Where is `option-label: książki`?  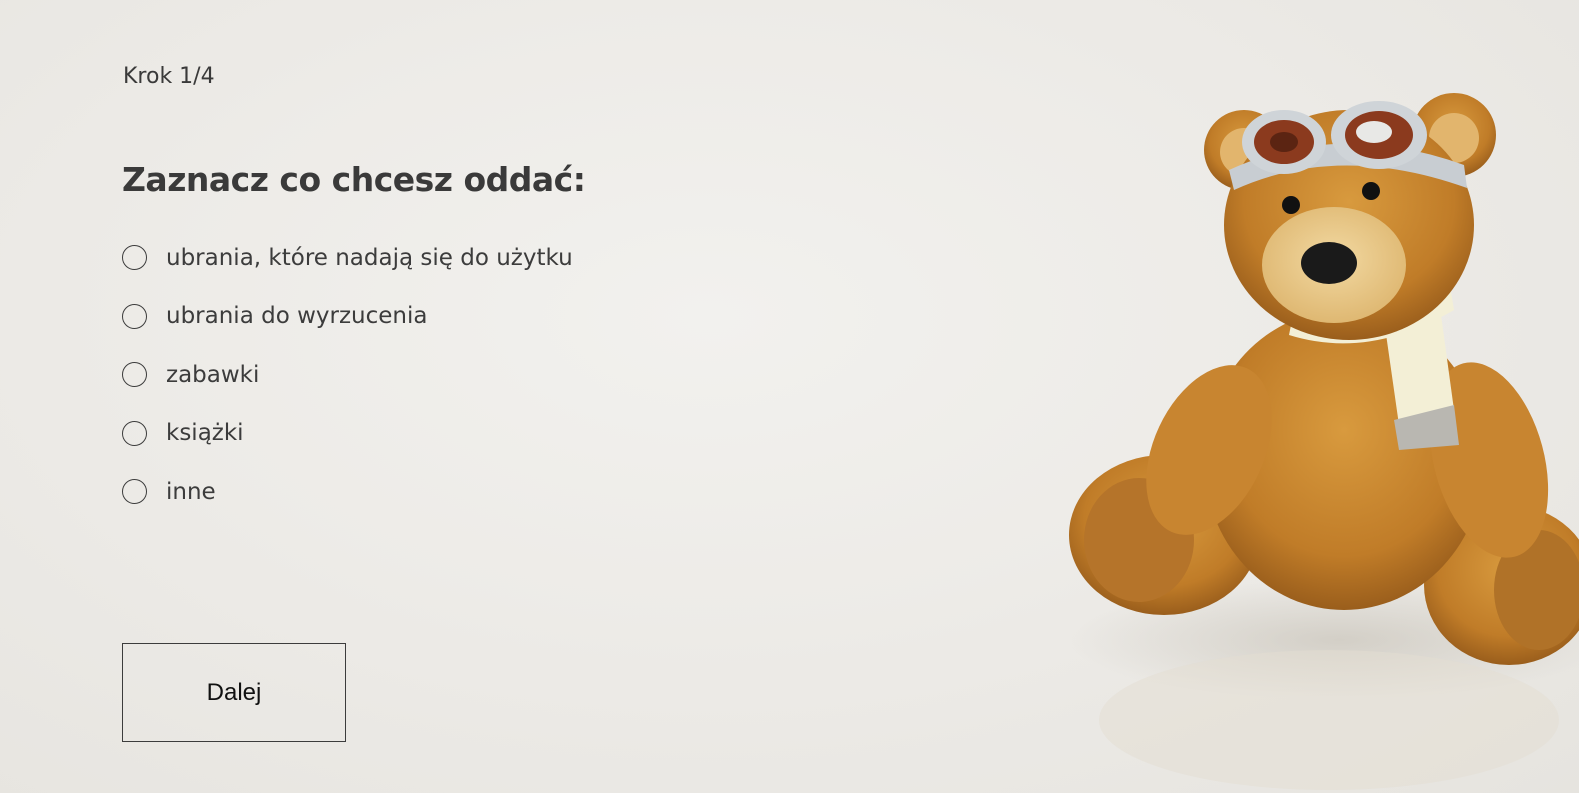 option-label: książki is located at coordinates (205, 433).